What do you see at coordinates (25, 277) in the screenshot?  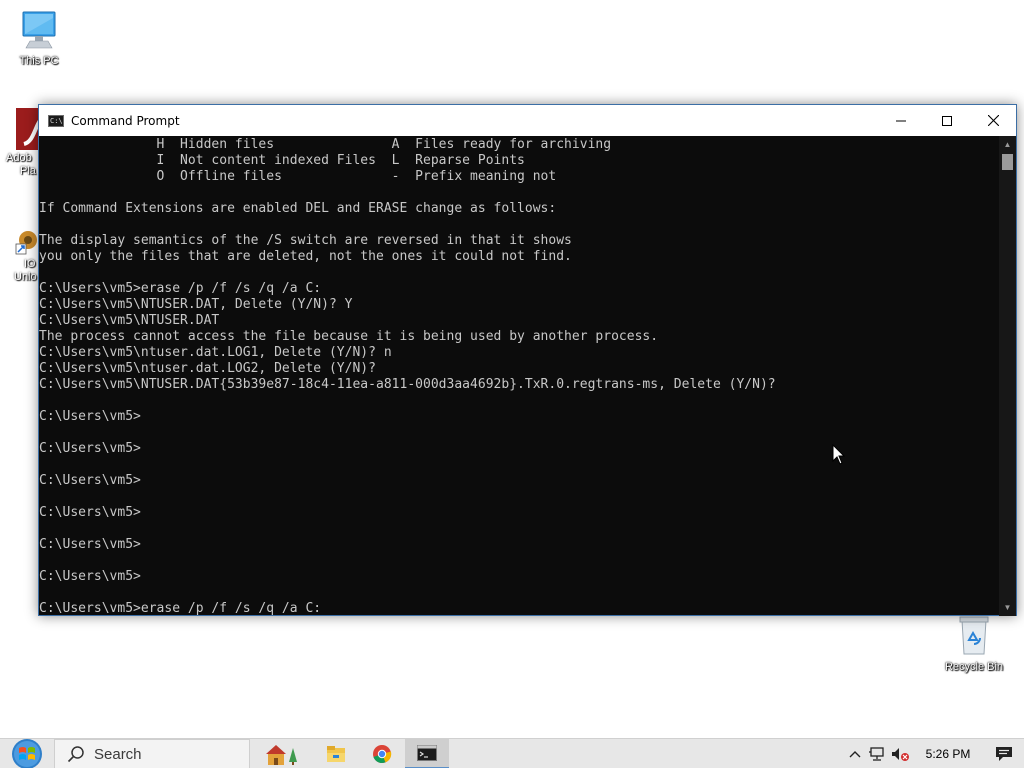 I see `unlocker-label-2: Unlo` at bounding box center [25, 277].